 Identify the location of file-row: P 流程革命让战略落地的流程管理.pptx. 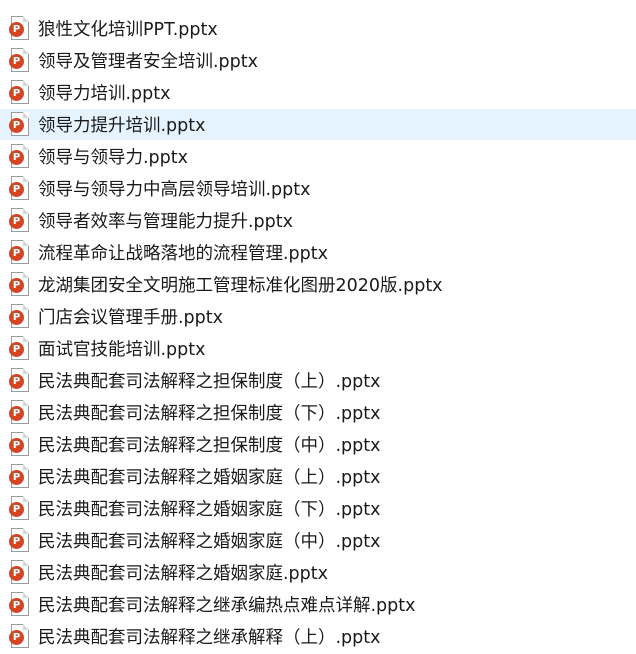
(318, 252).